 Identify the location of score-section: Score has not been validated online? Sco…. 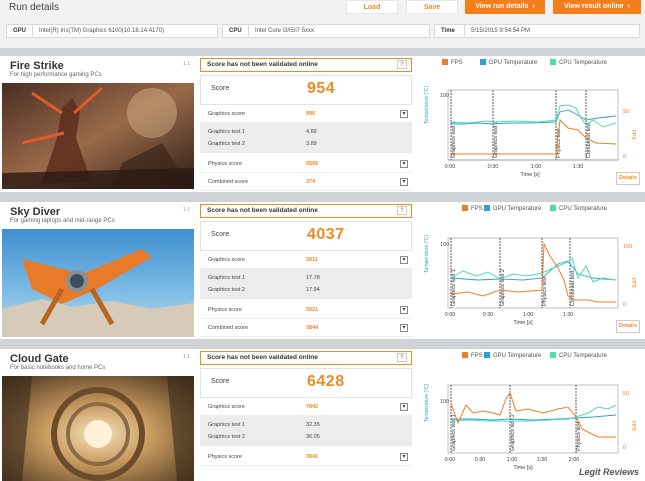
(306, 408).